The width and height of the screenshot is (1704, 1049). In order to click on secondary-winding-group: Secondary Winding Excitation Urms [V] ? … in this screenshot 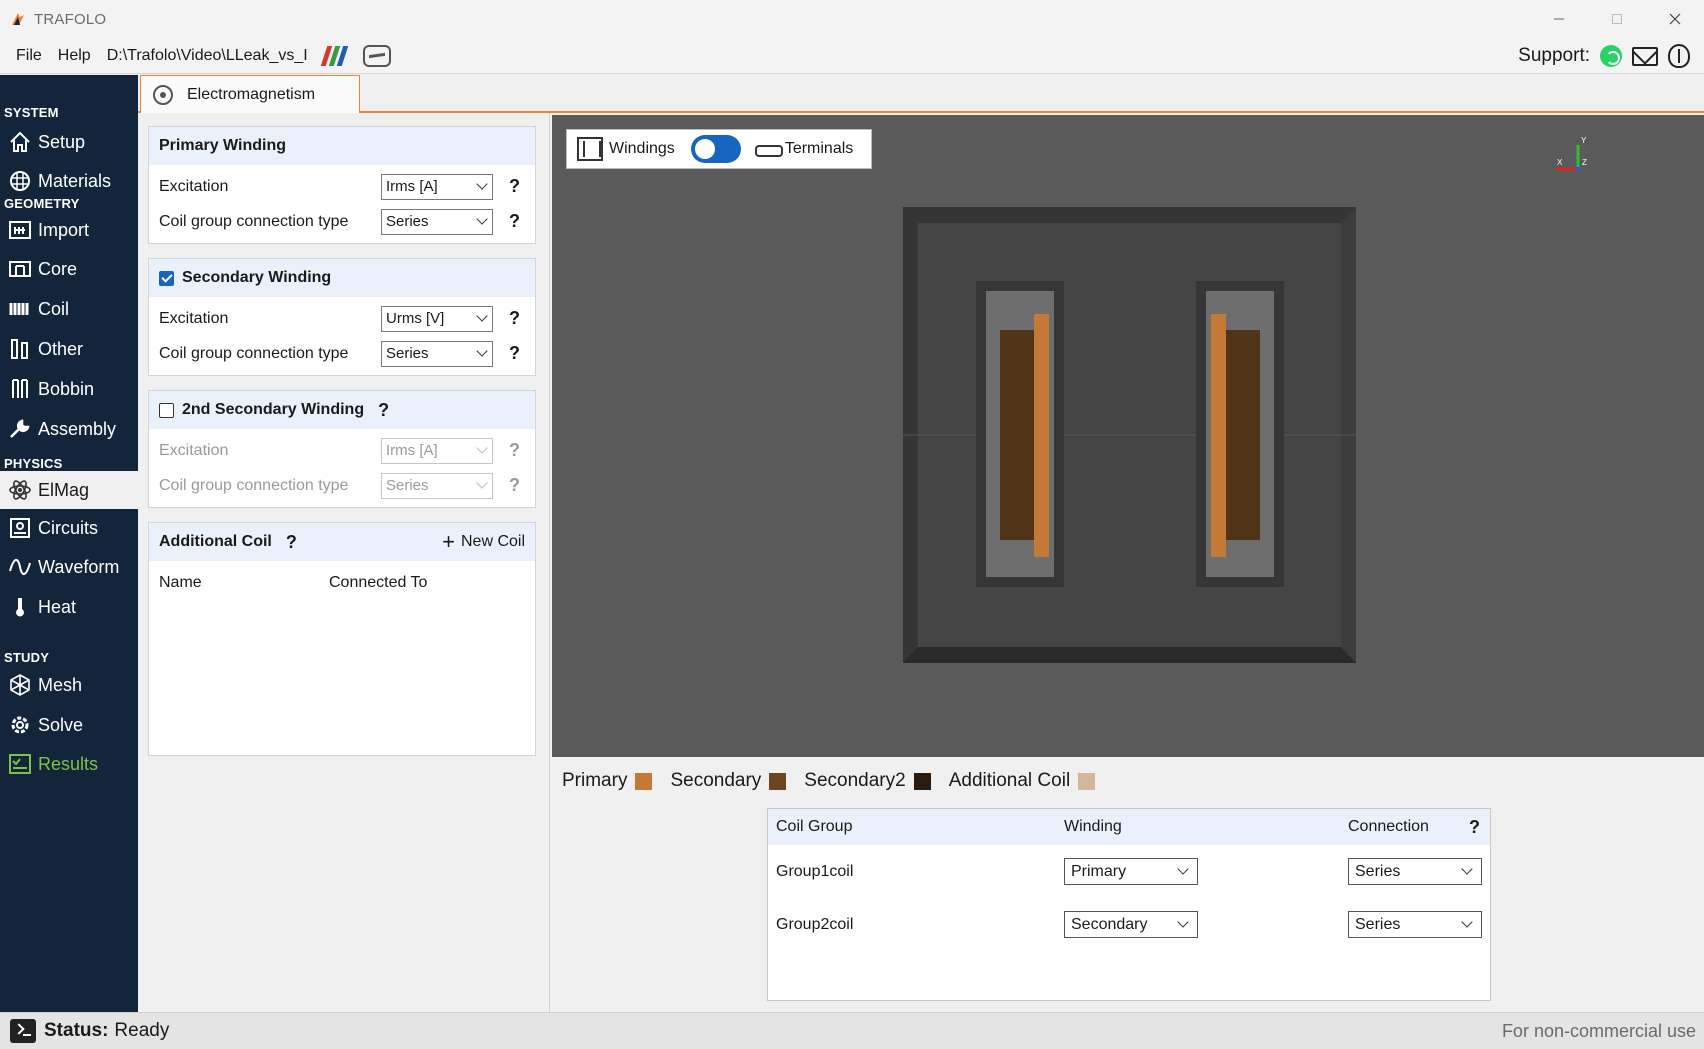, I will do `click(342, 317)`.